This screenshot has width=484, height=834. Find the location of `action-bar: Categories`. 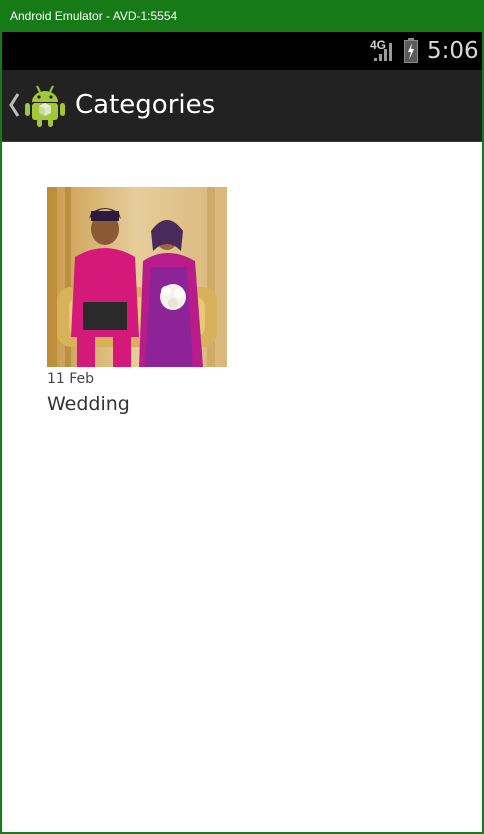

action-bar: Categories is located at coordinates (242, 106).